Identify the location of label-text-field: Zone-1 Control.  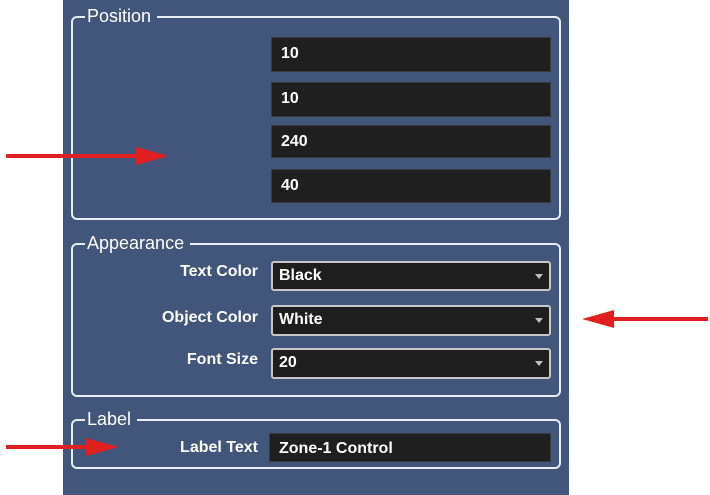
(410, 447).